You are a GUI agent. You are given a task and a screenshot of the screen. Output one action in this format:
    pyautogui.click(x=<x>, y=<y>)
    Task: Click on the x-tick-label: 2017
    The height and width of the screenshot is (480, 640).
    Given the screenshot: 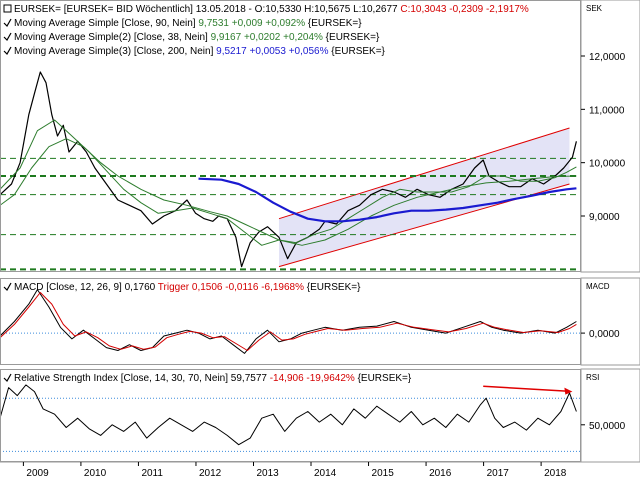 What is the action you would take?
    pyautogui.click(x=498, y=473)
    